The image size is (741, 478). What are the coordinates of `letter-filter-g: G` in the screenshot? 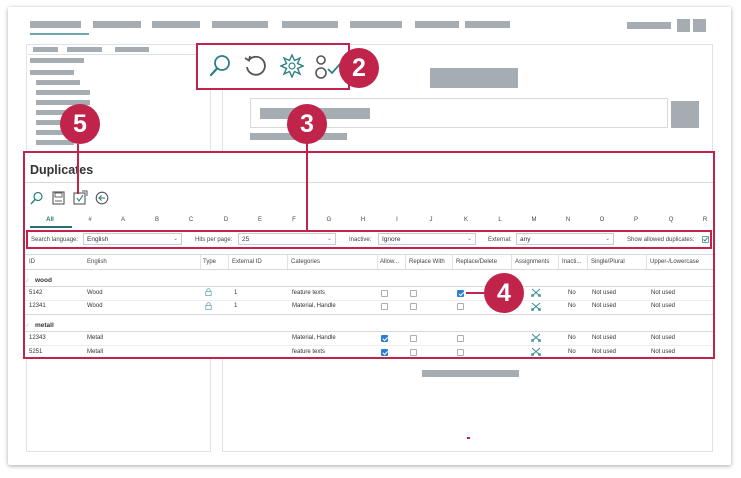 It's located at (329, 220).